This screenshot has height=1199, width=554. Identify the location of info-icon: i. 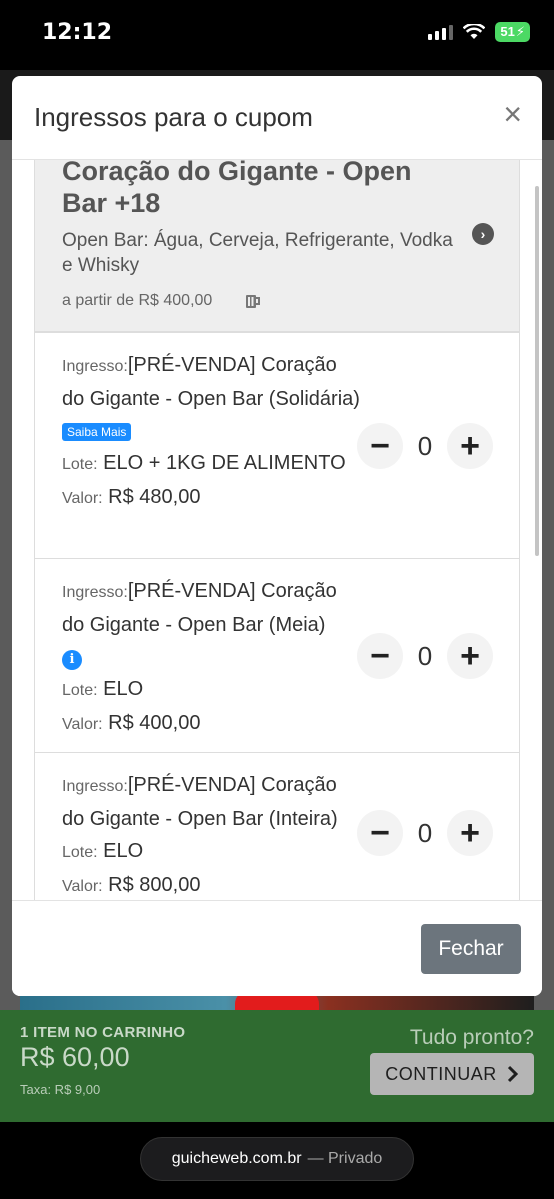
(72, 660).